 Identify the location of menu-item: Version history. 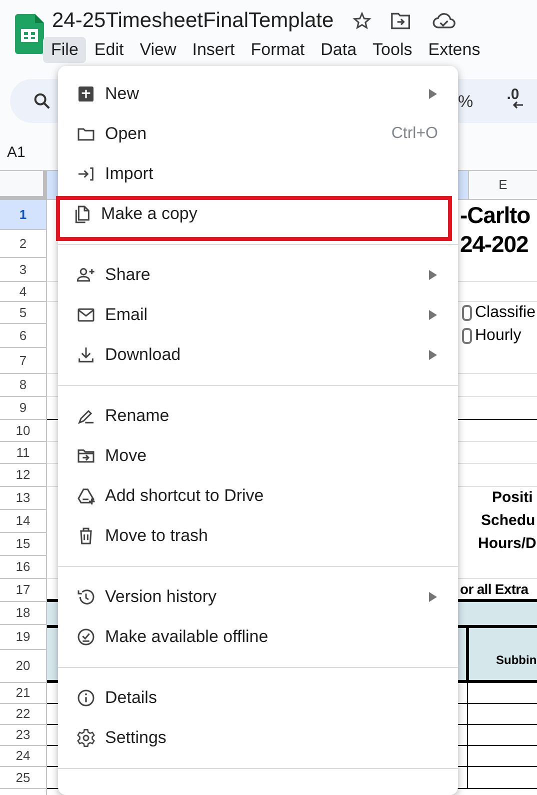
(258, 597).